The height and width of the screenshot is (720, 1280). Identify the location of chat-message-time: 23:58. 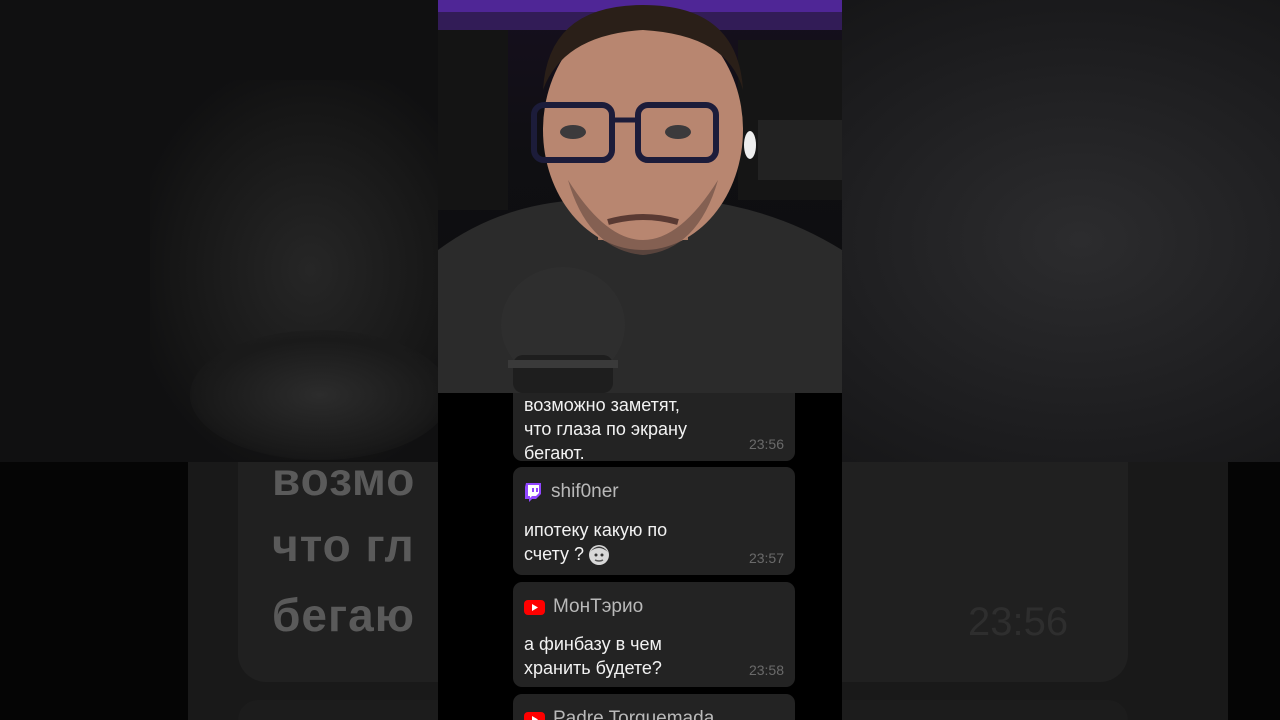
(766, 670).